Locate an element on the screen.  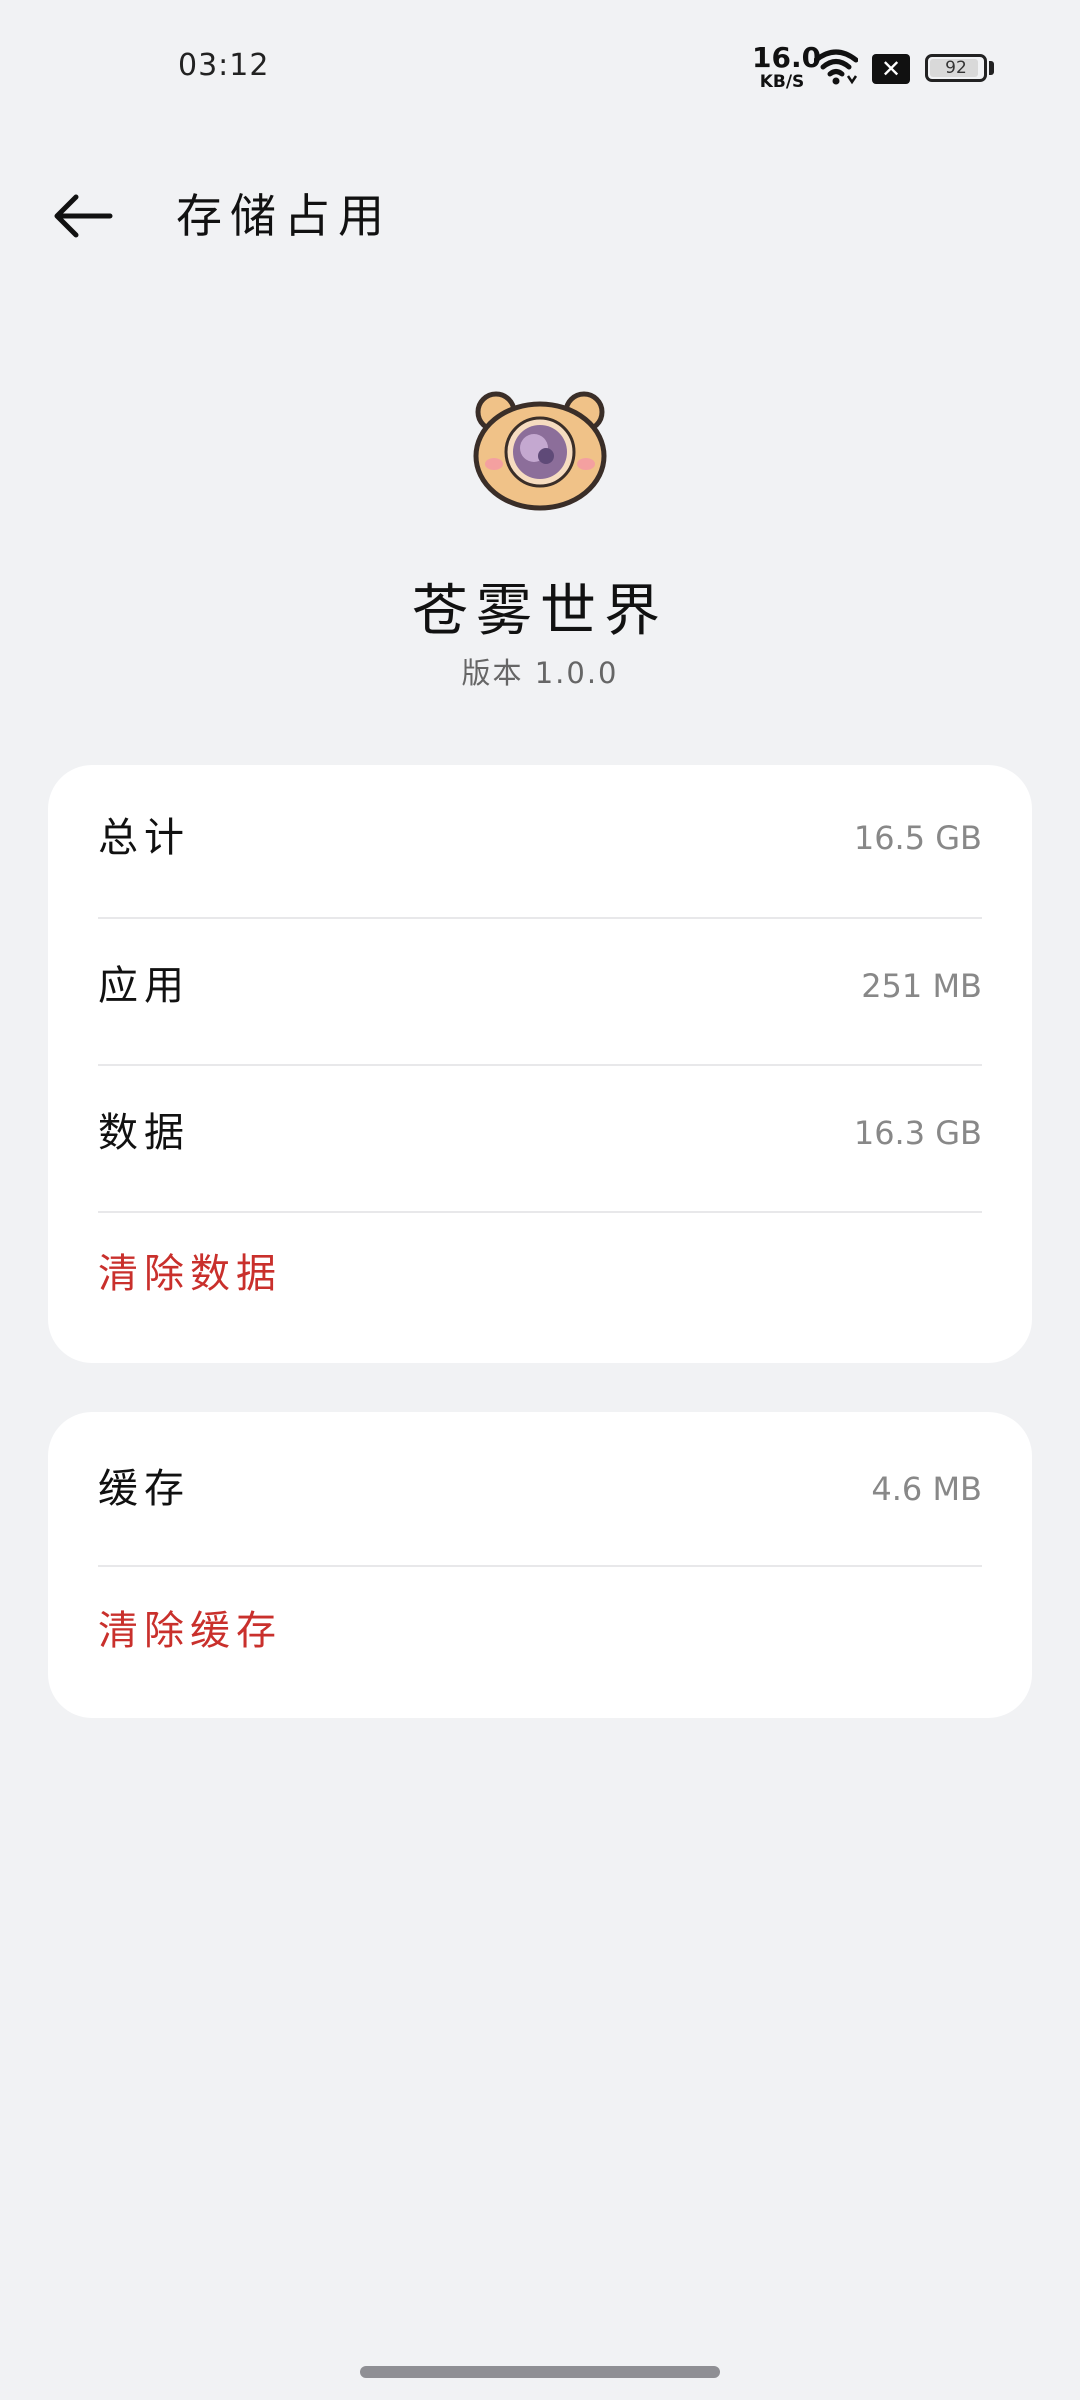
network-speed: 16.0 KB/S is located at coordinates (787, 66).